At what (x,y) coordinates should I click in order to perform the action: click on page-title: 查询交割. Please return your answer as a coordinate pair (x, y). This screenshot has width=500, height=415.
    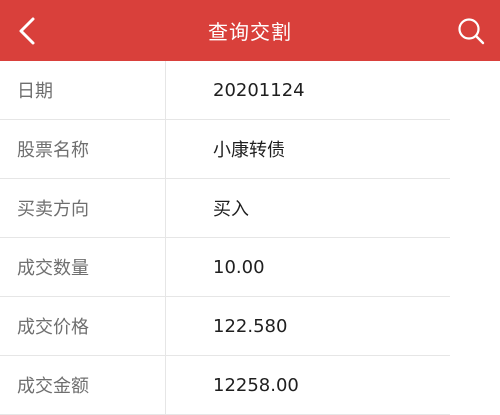
    Looking at the image, I should click on (250, 32).